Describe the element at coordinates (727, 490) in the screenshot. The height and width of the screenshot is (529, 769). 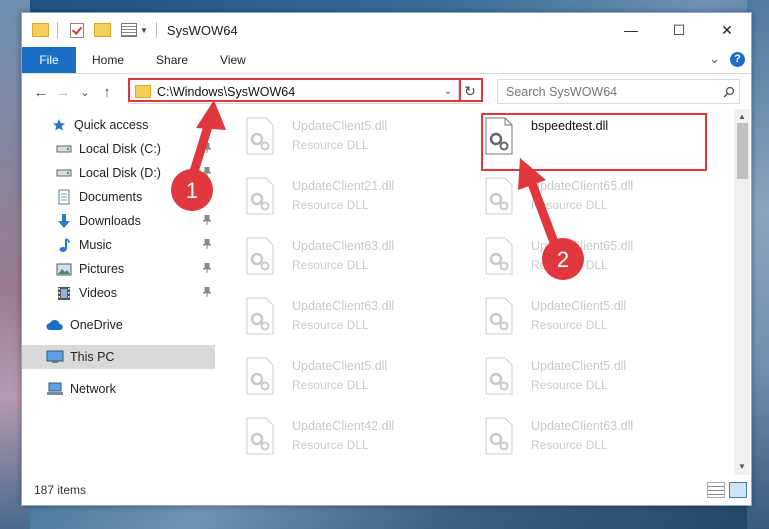
I see `view-toggle` at that location.